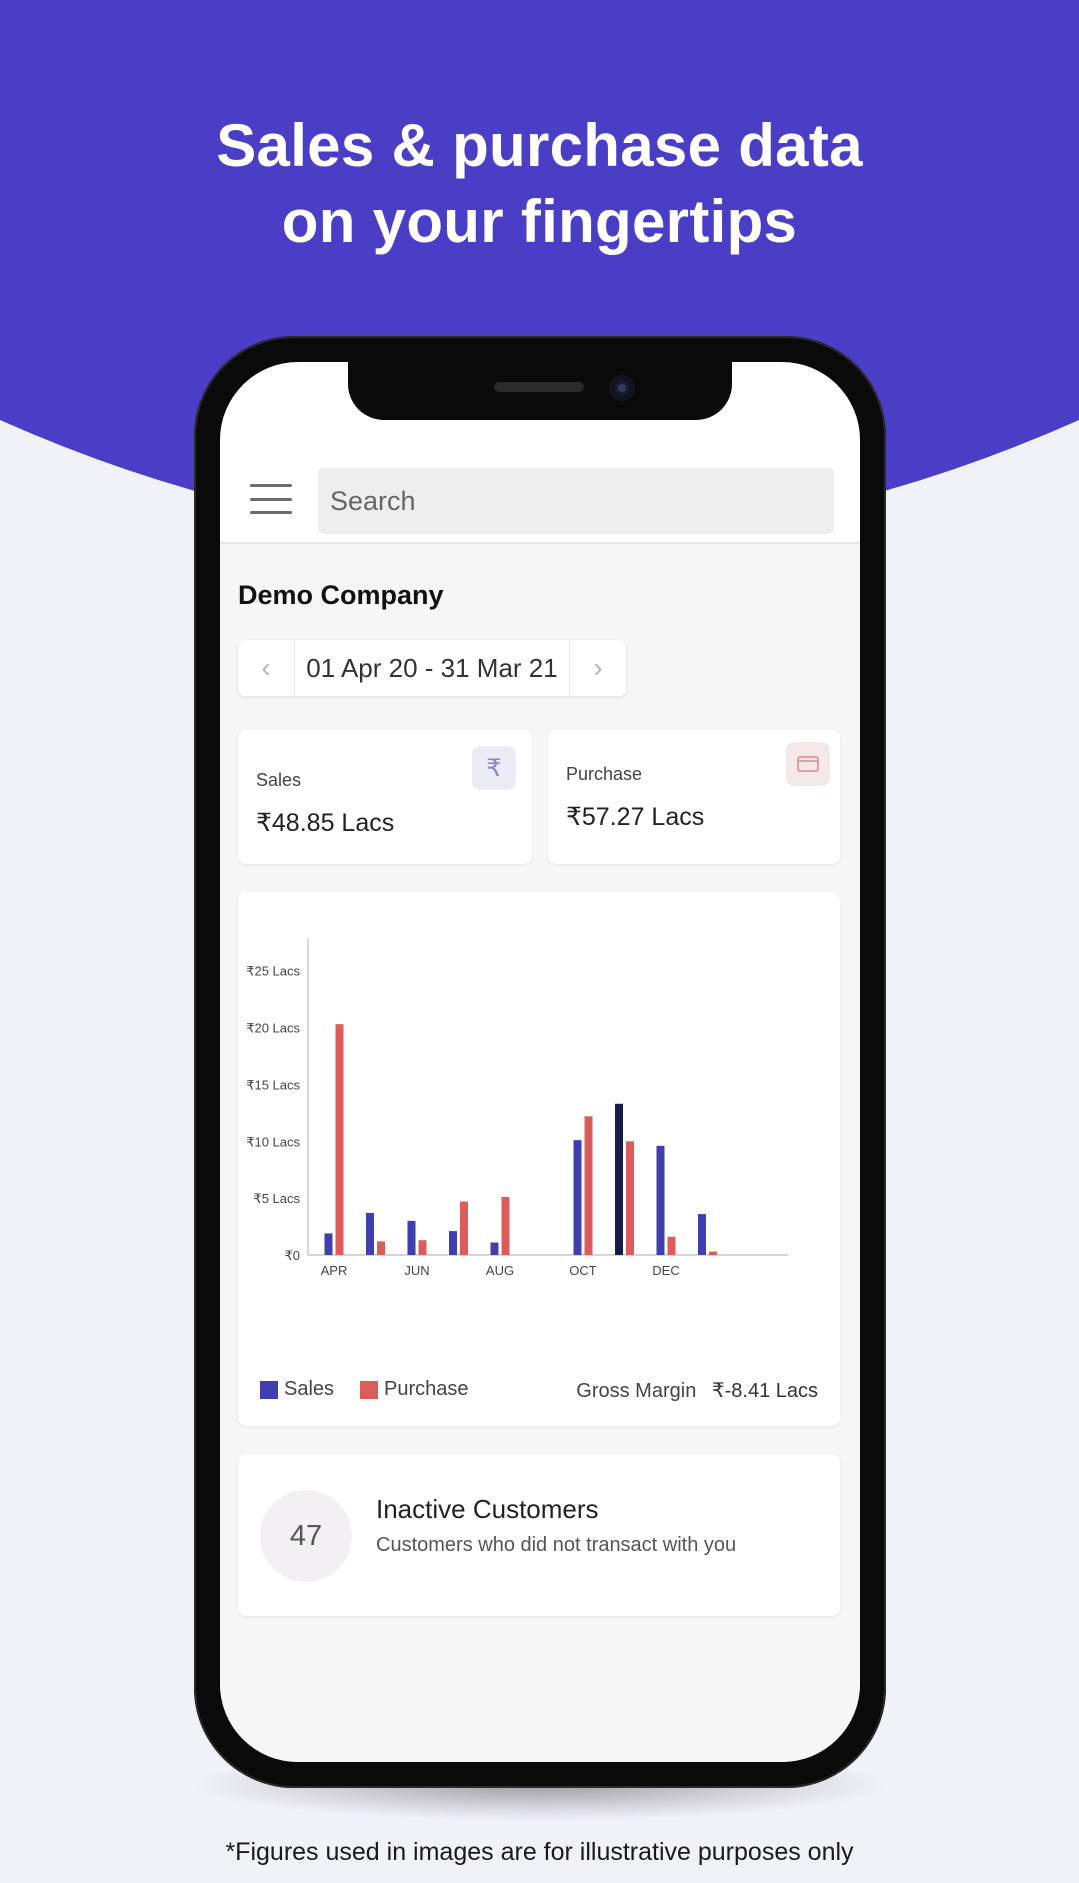 Image resolution: width=1079 pixels, height=1883 pixels. I want to click on bar-sales-may, so click(370, 1233).